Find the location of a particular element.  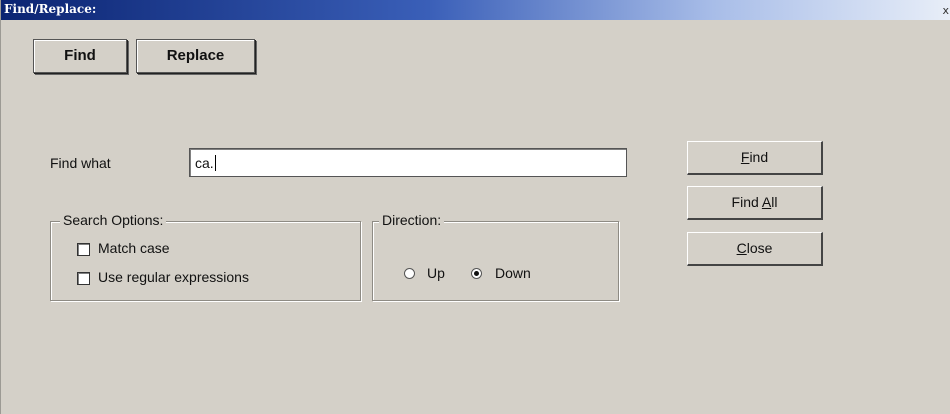

direction-down-label: Down is located at coordinates (513, 273).